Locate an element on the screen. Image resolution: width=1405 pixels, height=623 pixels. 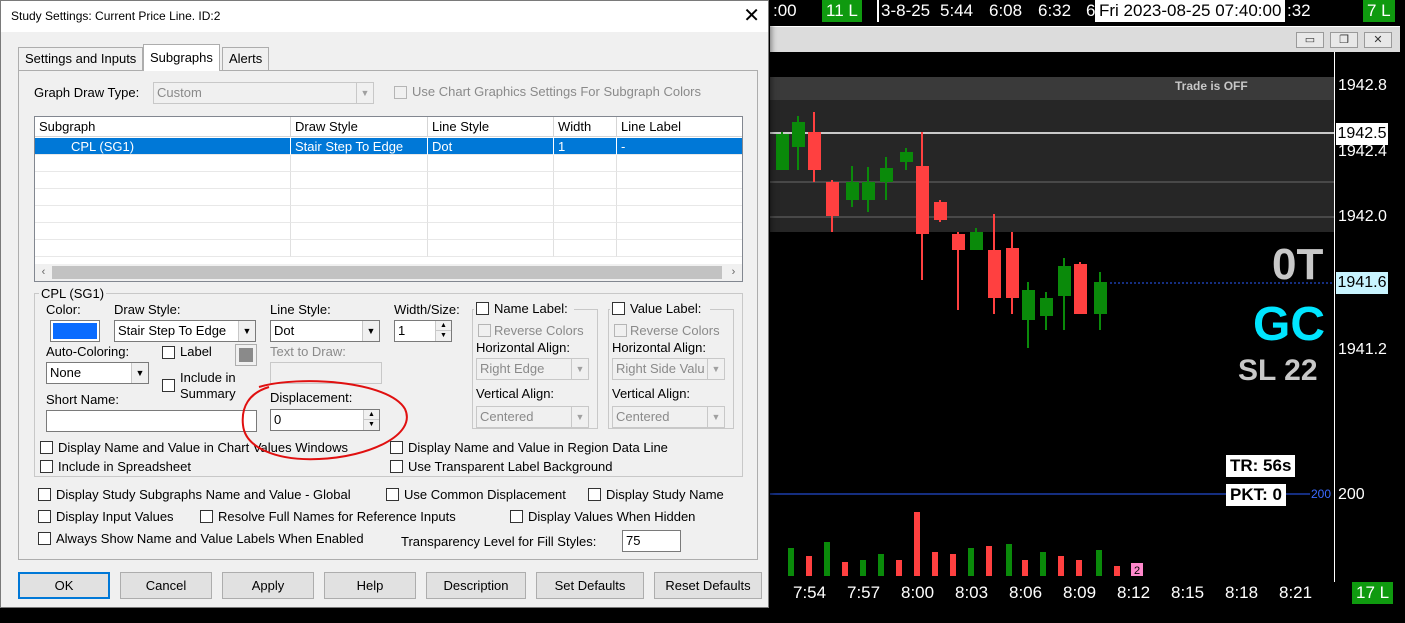
use-common-displacement-checkbox is located at coordinates (392, 494).